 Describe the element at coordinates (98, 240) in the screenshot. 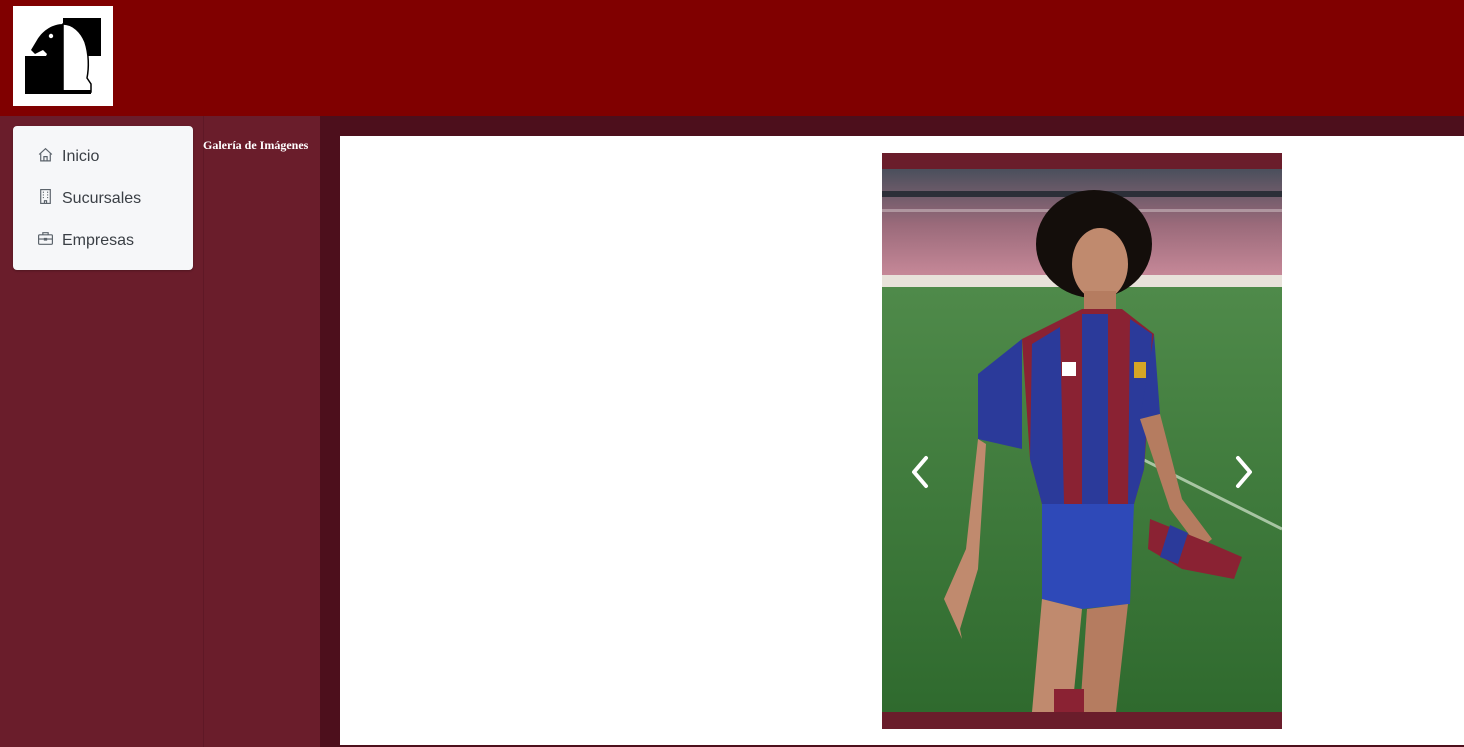

I see `nav-item-label: Empresas` at that location.